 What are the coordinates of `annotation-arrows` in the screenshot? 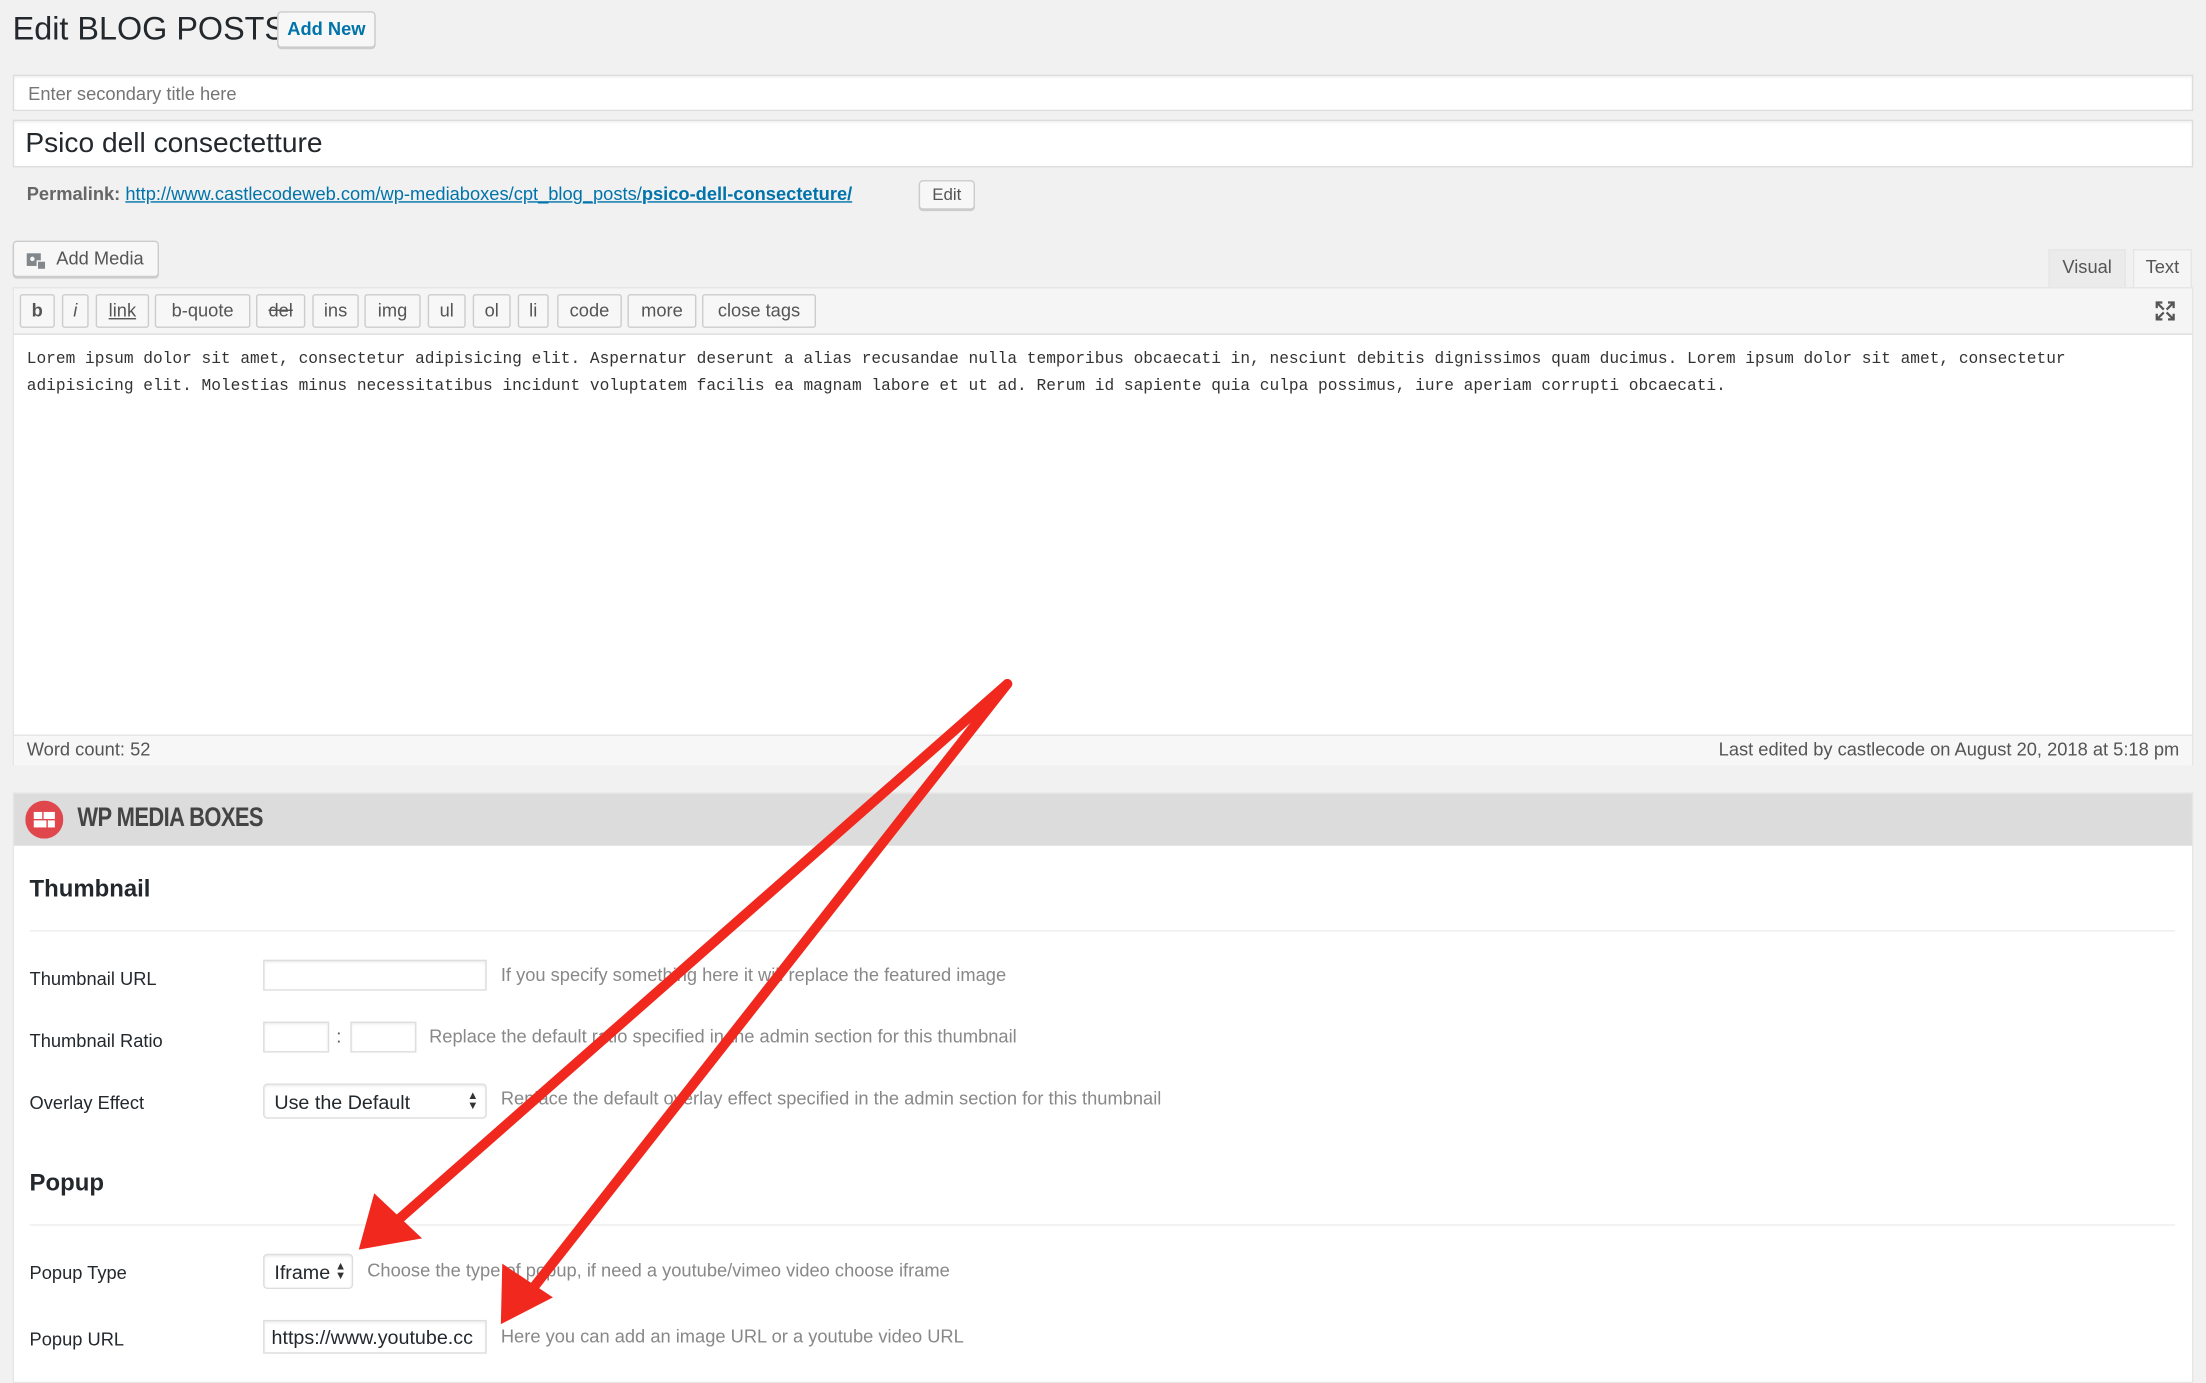 It's located at (685, 1001).